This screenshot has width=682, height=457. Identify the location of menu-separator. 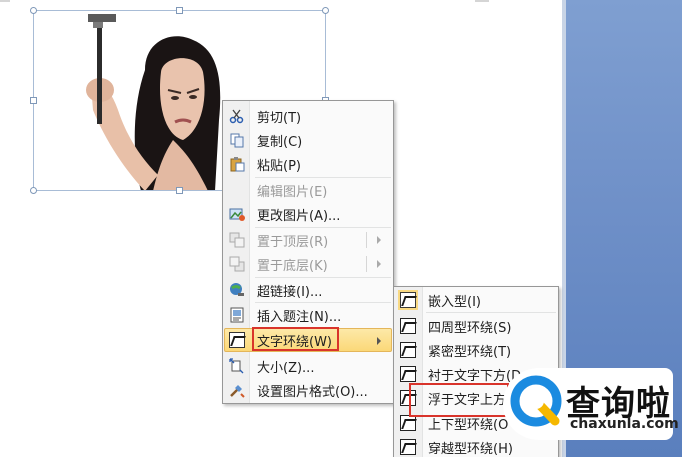
(491, 312).